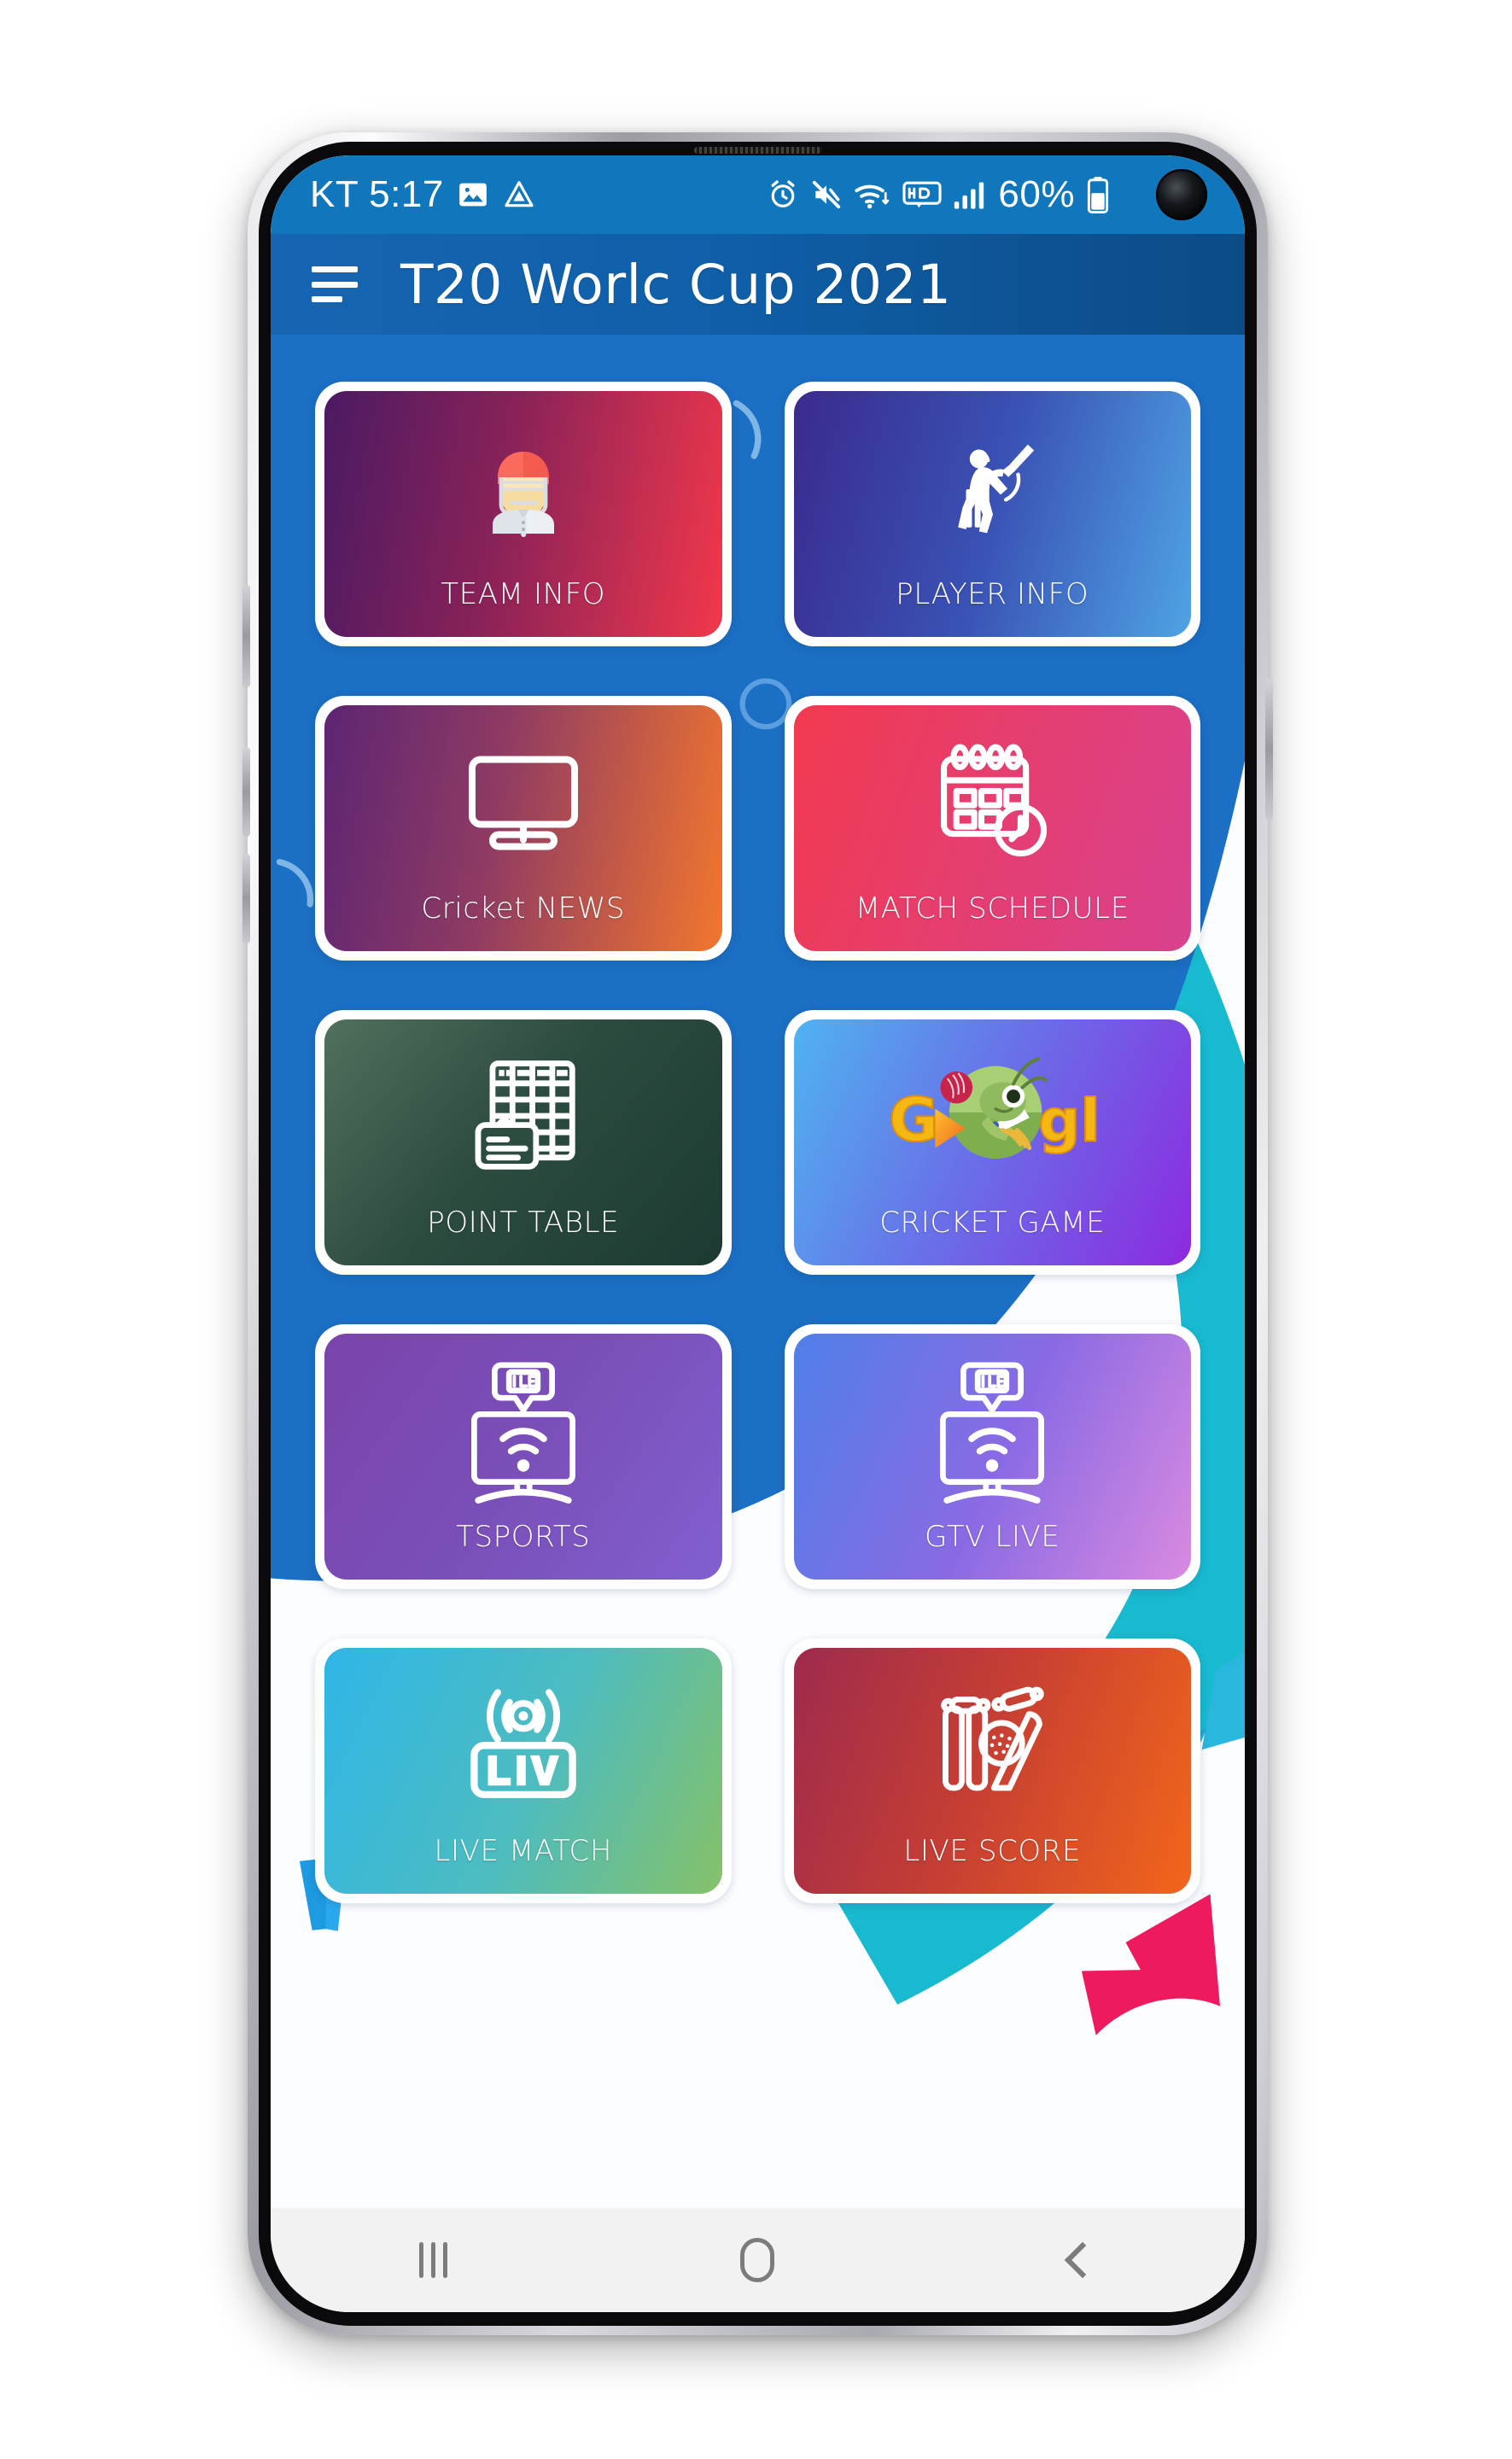  What do you see at coordinates (523, 1537) in the screenshot?
I see `tile-label: TSPORTS` at bounding box center [523, 1537].